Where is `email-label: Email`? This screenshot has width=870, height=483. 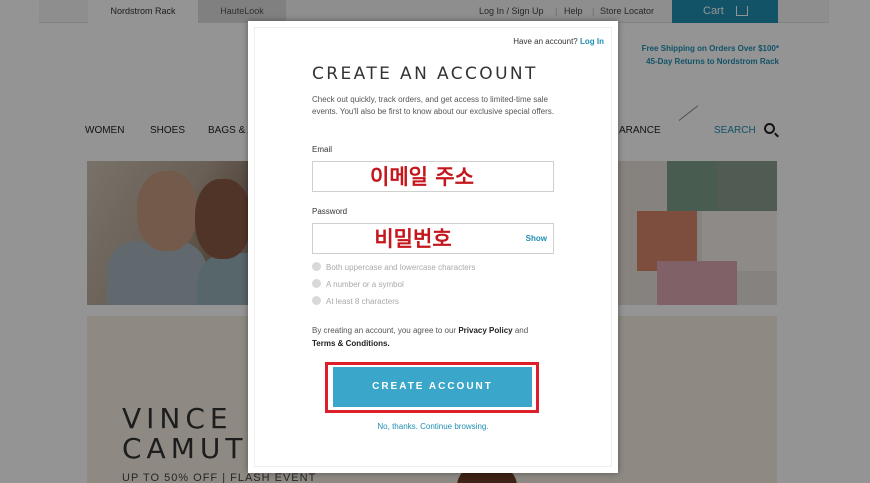
email-label: Email is located at coordinates (322, 149).